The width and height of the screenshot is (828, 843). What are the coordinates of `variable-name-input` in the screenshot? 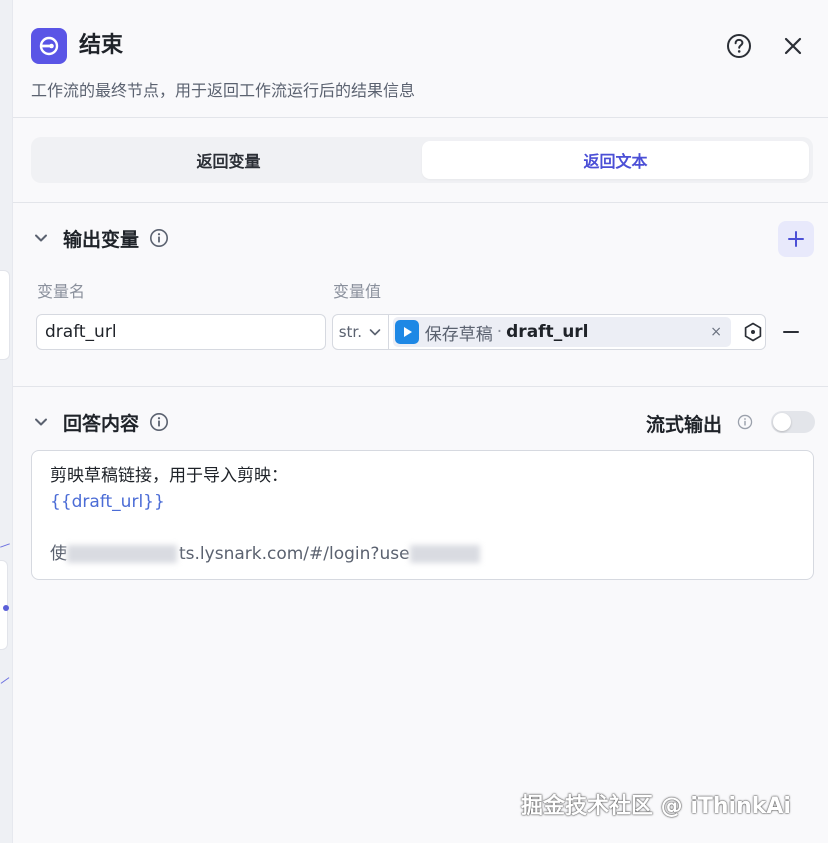 It's located at (181, 332).